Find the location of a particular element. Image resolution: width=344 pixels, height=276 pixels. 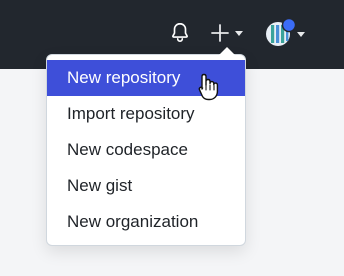

bell-icon is located at coordinates (180, 32).